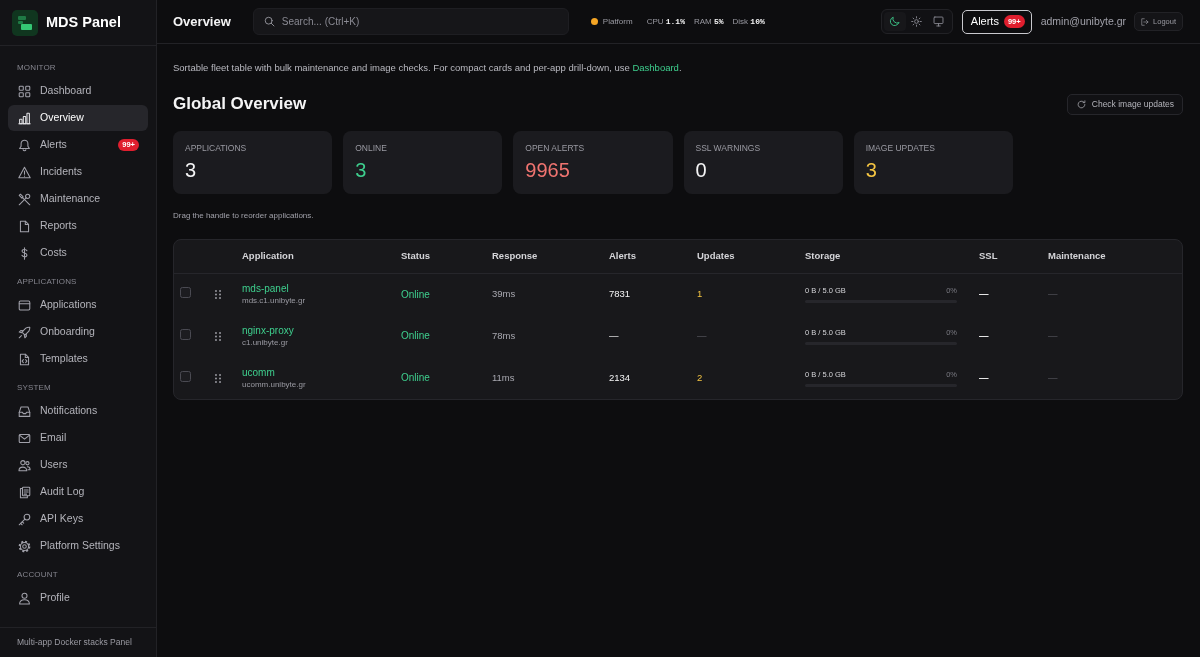  What do you see at coordinates (24, 438) in the screenshot?
I see `envelope-icon` at bounding box center [24, 438].